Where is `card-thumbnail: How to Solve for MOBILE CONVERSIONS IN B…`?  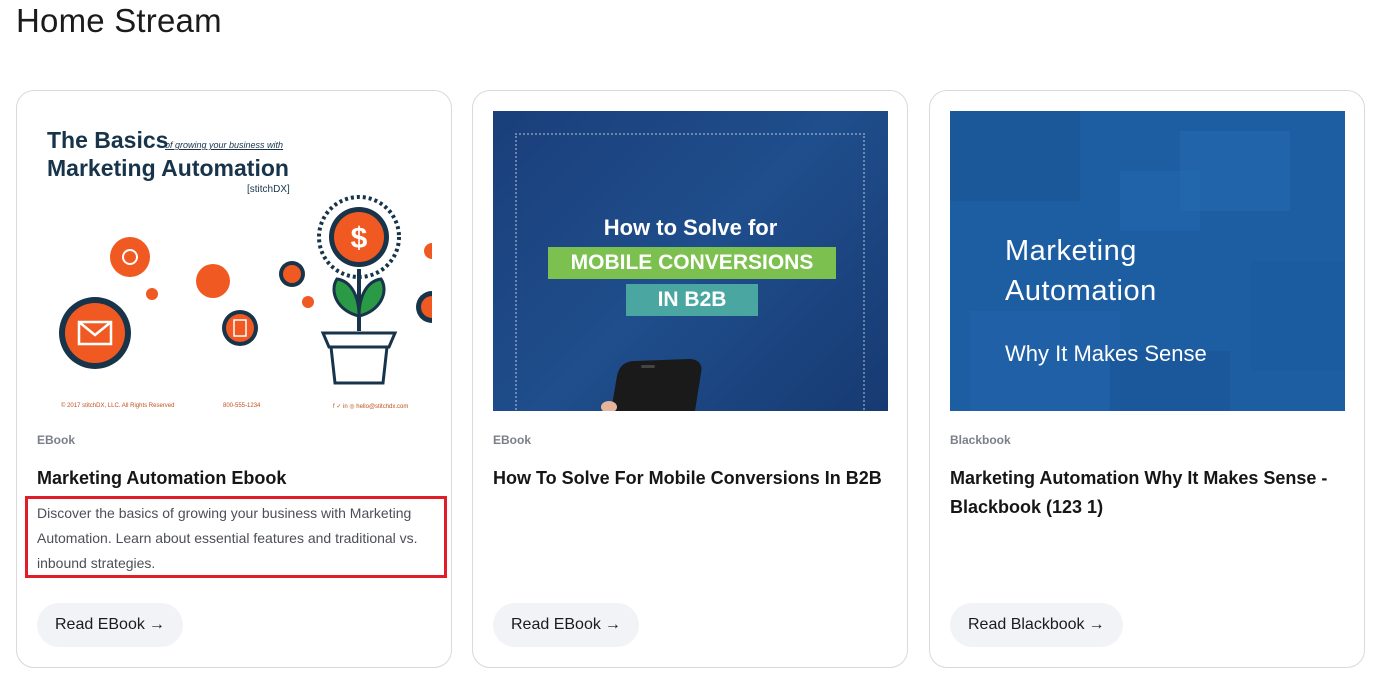 card-thumbnail: How to Solve for MOBILE CONVERSIONS IN B… is located at coordinates (690, 261).